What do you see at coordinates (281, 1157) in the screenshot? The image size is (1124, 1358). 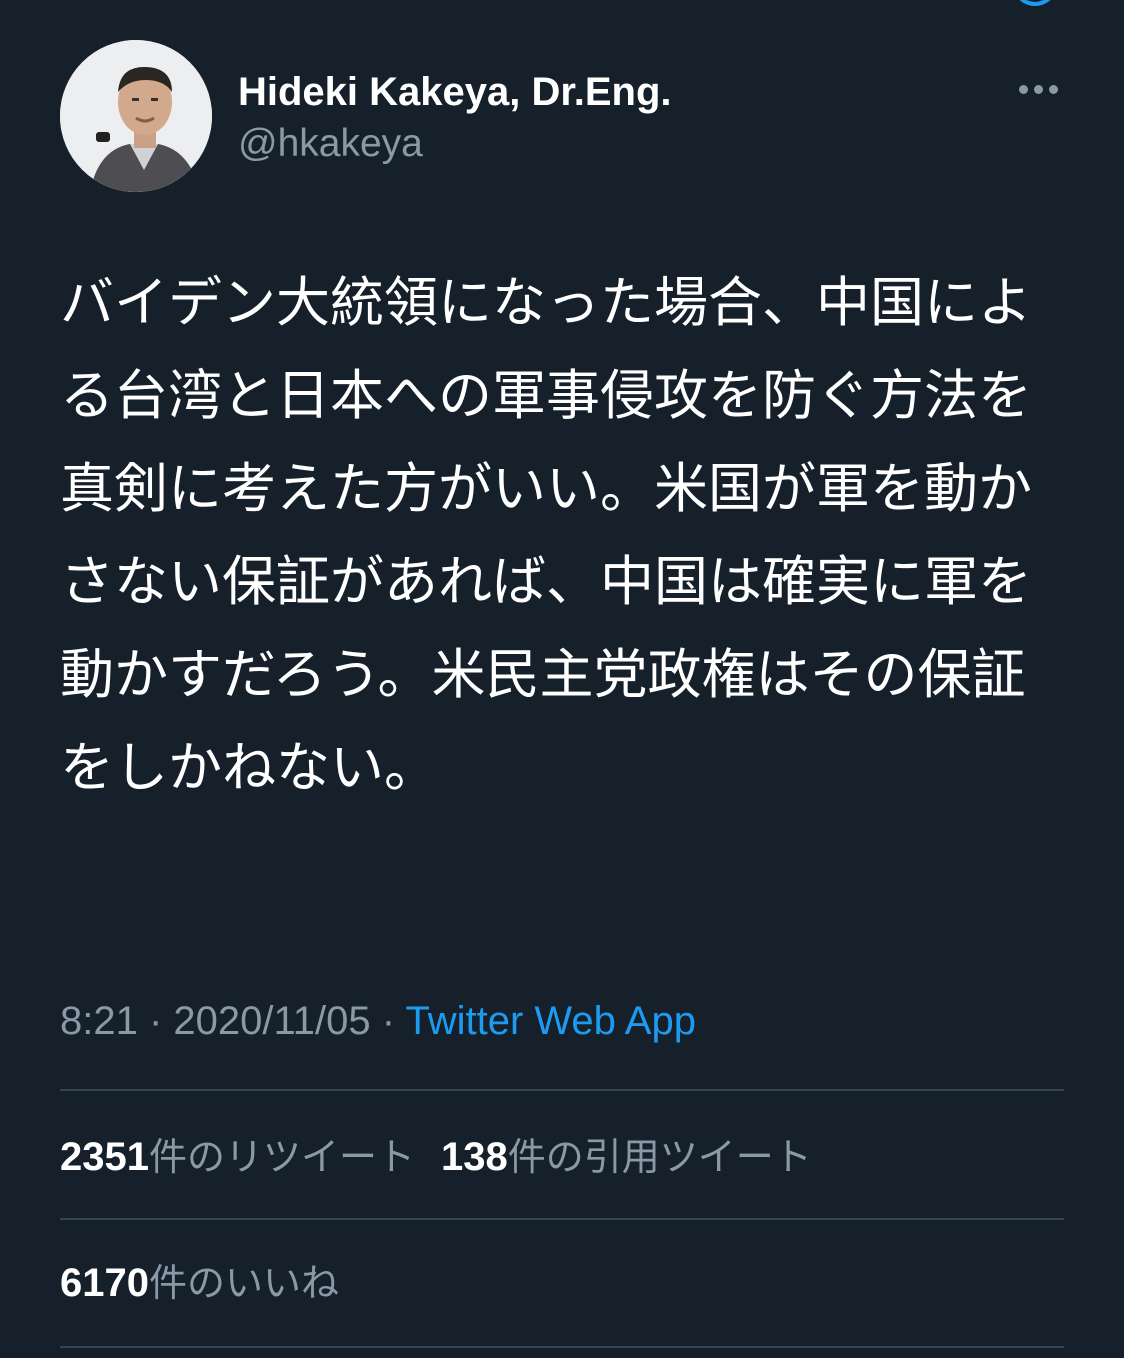 I see `retweets-label: 件のリツイート` at bounding box center [281, 1157].